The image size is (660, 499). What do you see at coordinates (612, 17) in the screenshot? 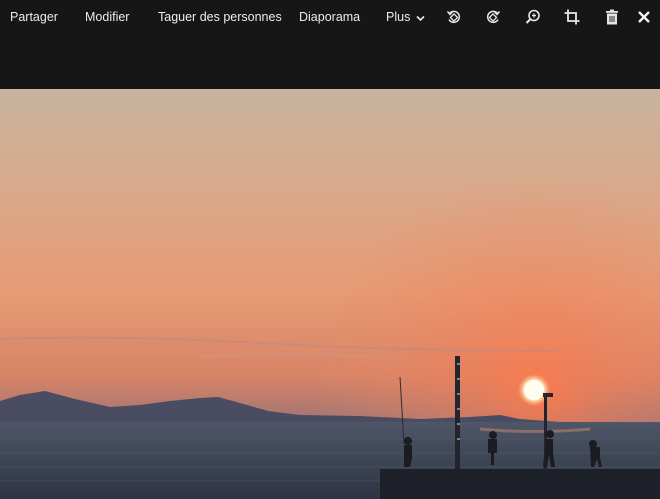
I see `trash-icon` at bounding box center [612, 17].